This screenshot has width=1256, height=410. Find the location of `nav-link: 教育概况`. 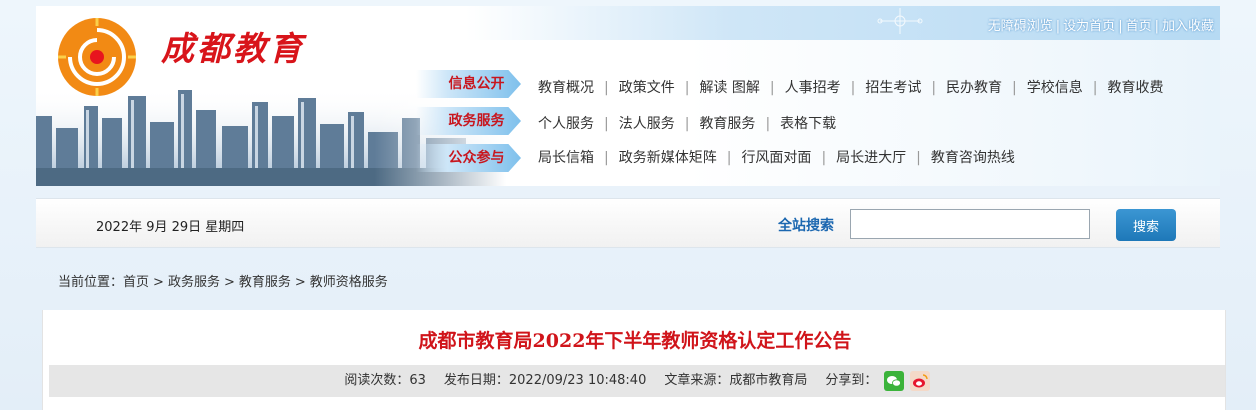

nav-link: 教育概况 is located at coordinates (566, 88).